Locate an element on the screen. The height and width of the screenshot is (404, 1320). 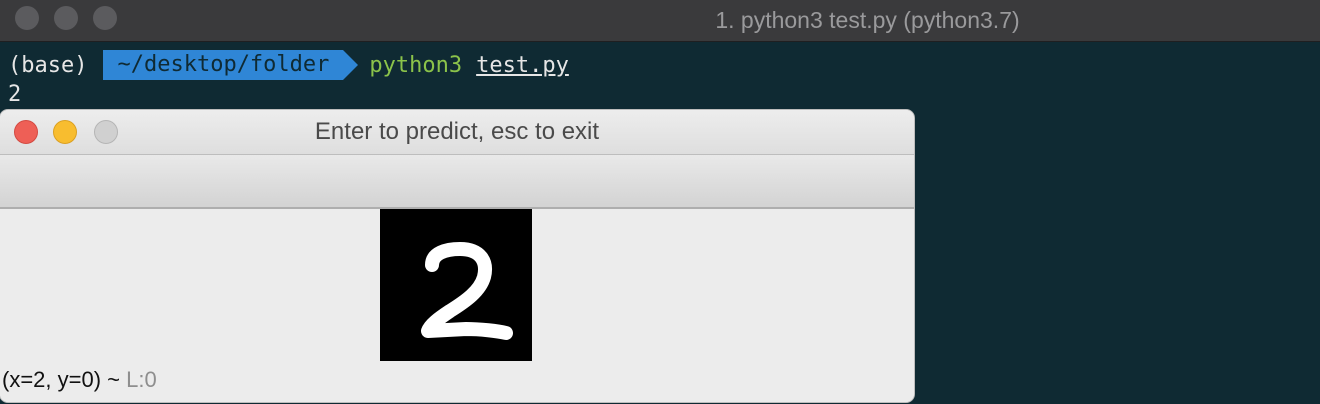
prompt-path: ~/desktop/folder is located at coordinates (231, 65).